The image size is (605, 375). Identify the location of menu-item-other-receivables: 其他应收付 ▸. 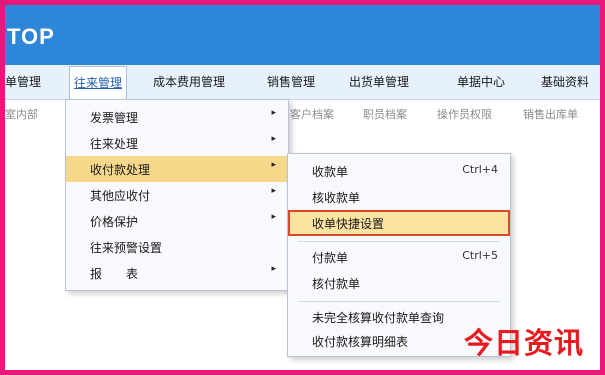
(177, 195).